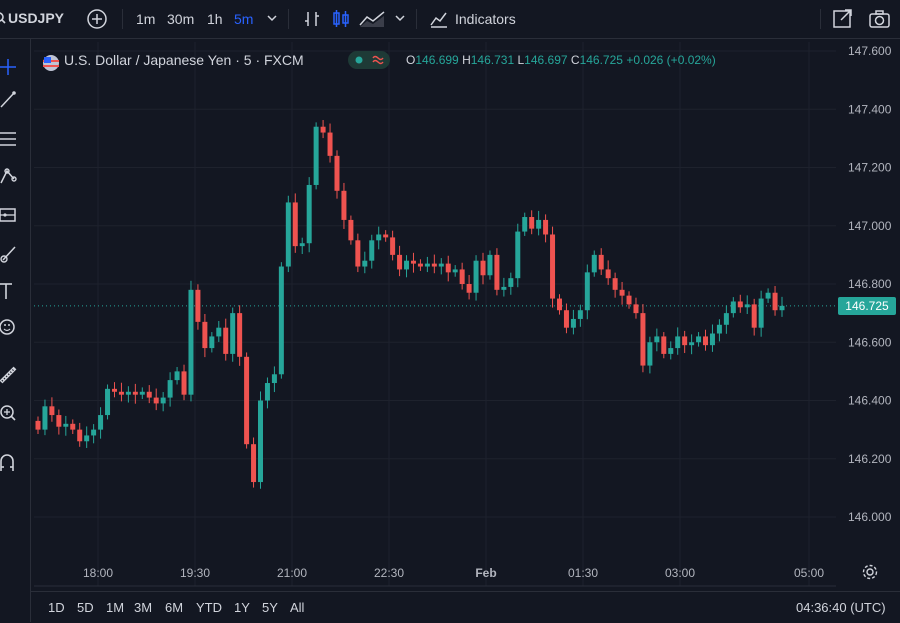 The width and height of the screenshot is (900, 623). Describe the element at coordinates (11, 254) in the screenshot. I see `brush-icon` at that location.